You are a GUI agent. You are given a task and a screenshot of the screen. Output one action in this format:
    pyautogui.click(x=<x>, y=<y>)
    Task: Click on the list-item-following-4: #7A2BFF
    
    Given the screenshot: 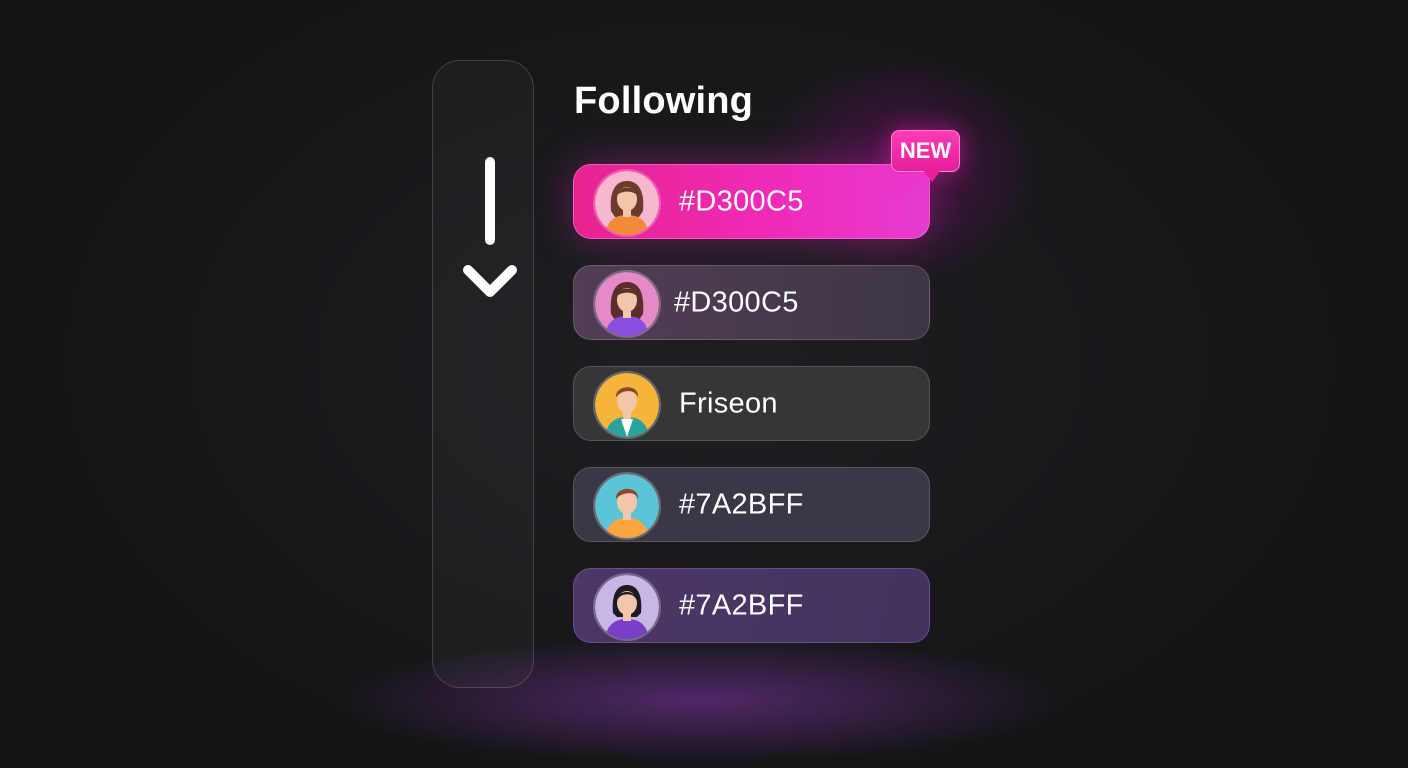 What is the action you would take?
    pyautogui.click(x=751, y=504)
    